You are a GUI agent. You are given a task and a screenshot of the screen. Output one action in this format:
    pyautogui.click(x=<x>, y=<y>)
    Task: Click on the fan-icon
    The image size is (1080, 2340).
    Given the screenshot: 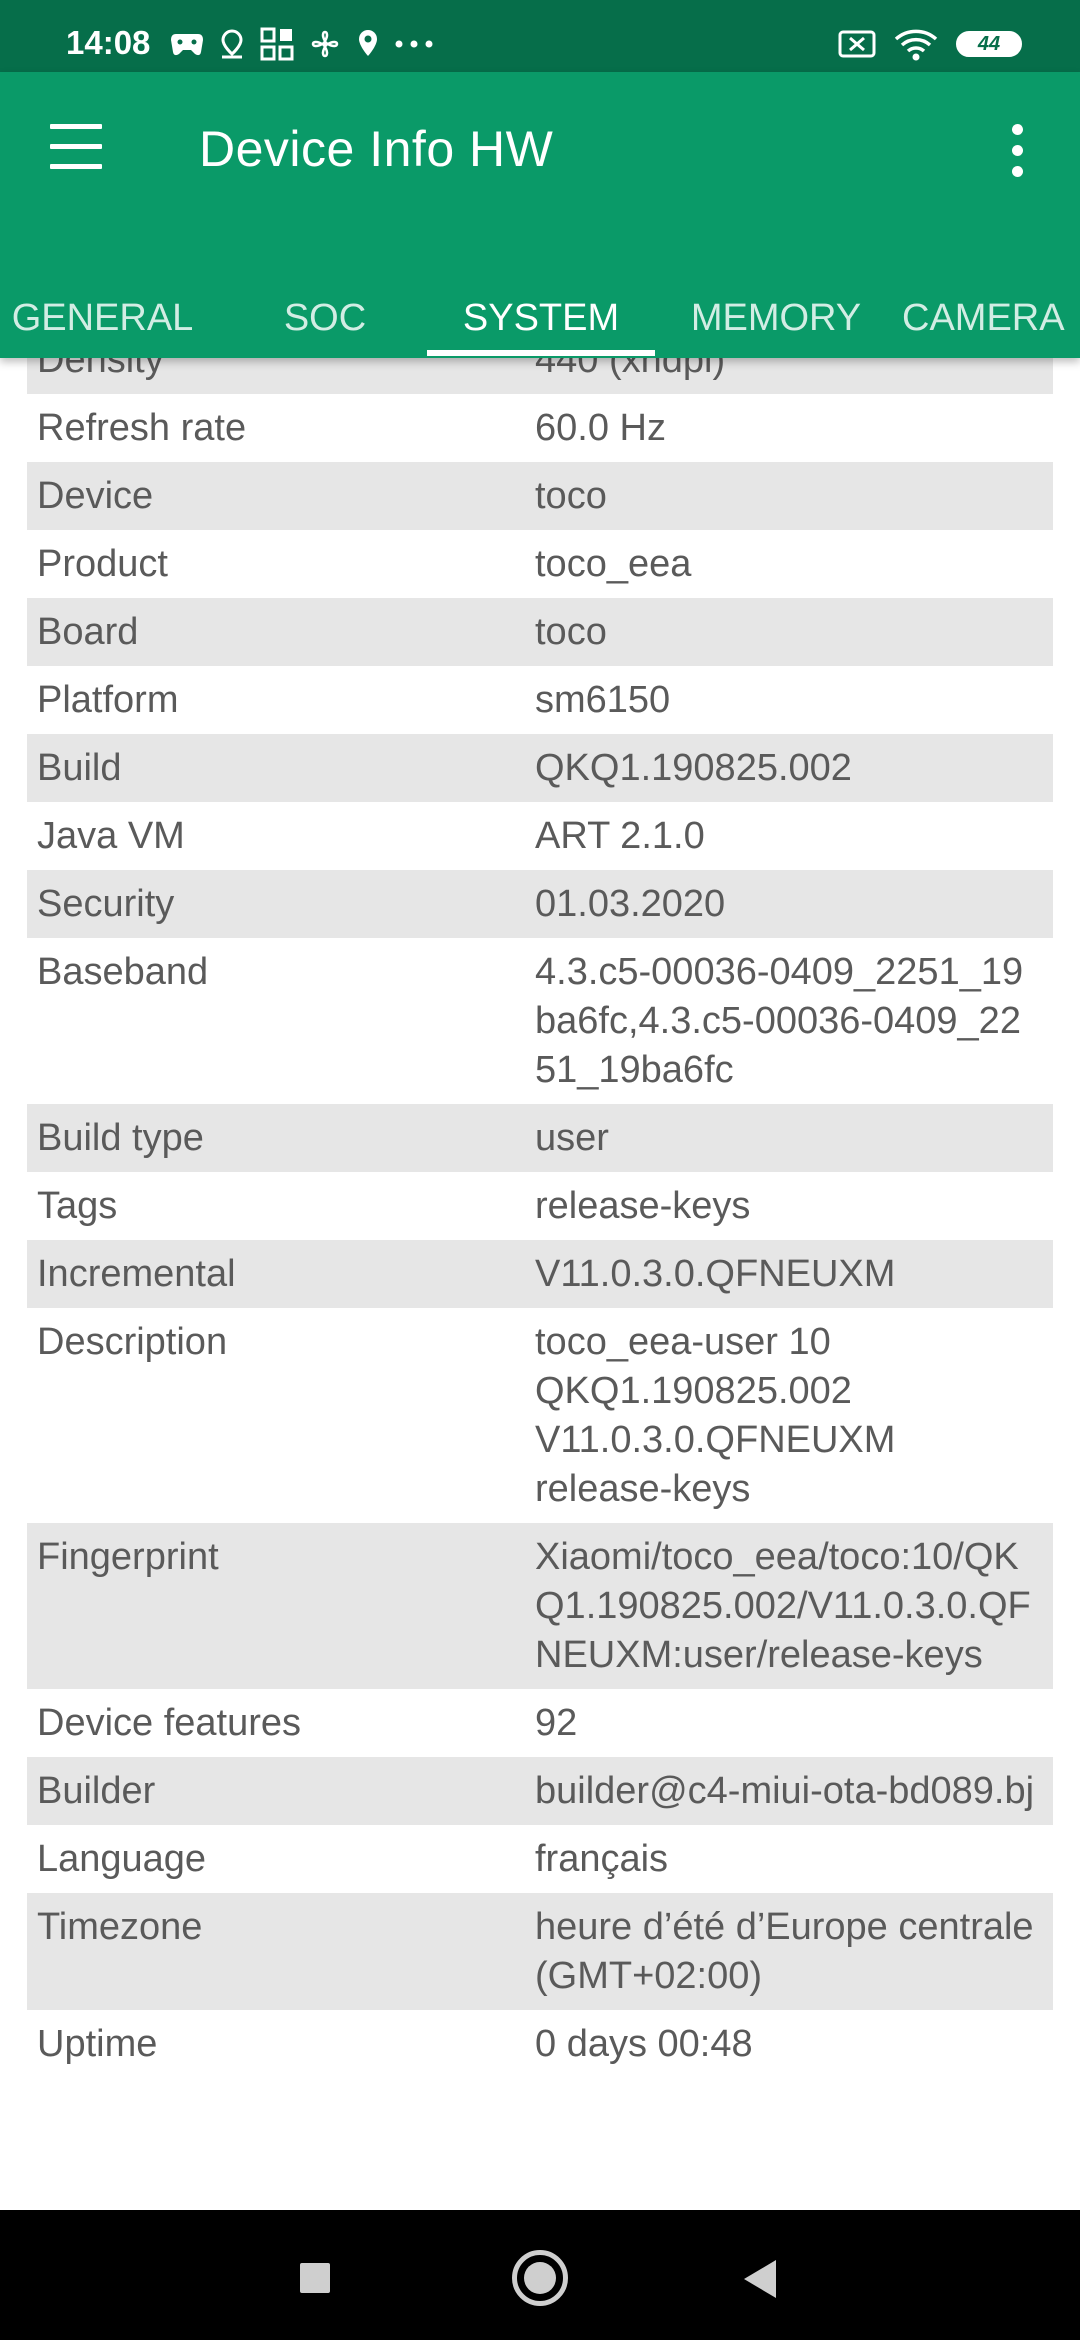 What is the action you would take?
    pyautogui.click(x=325, y=44)
    